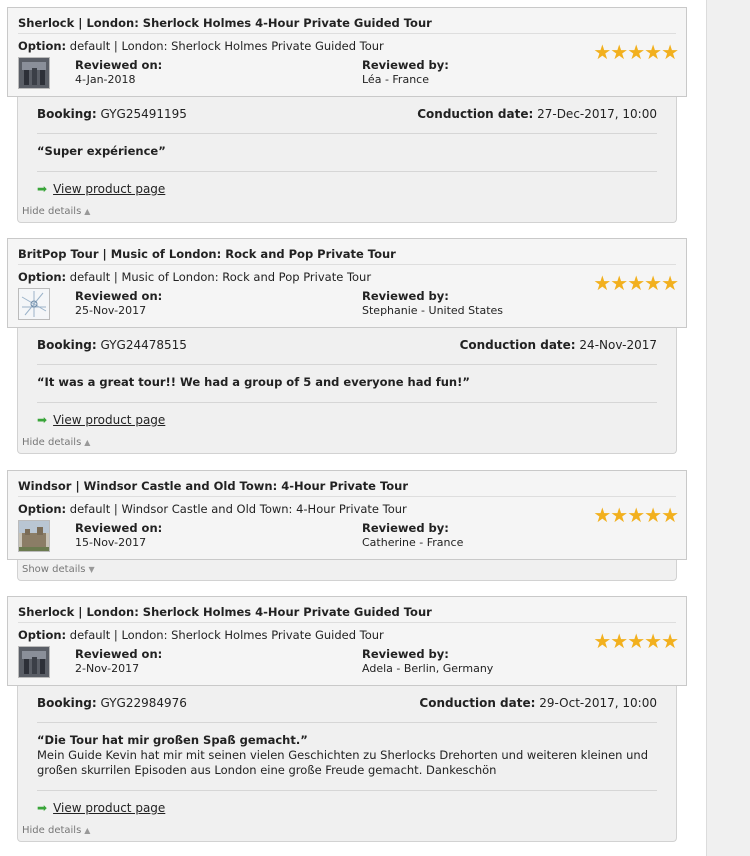  I want to click on review-quote: “Super expérience”, so click(101, 151).